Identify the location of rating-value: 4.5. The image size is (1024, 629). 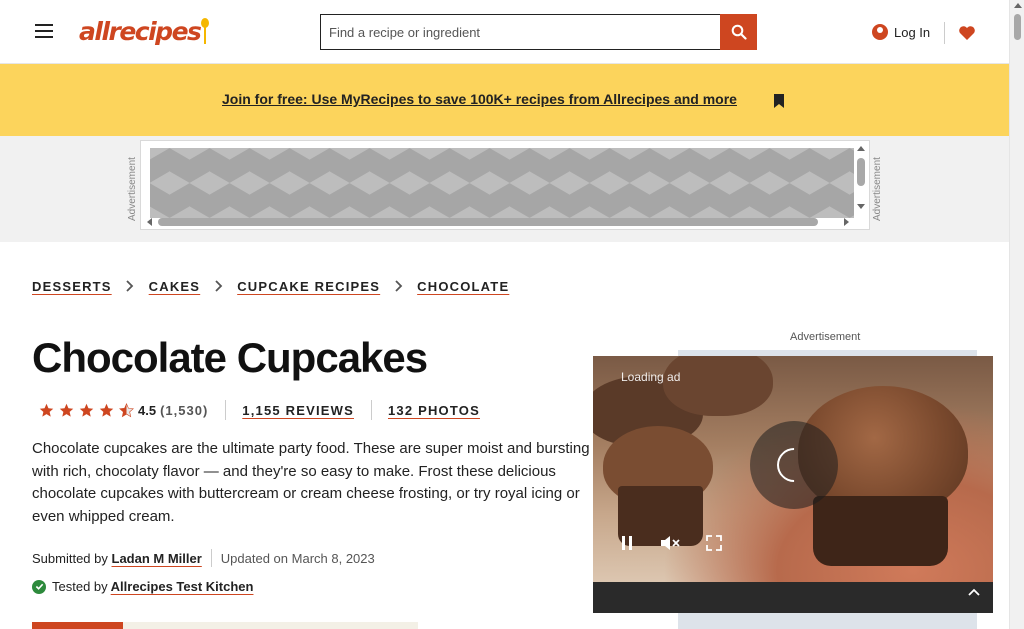
(147, 410).